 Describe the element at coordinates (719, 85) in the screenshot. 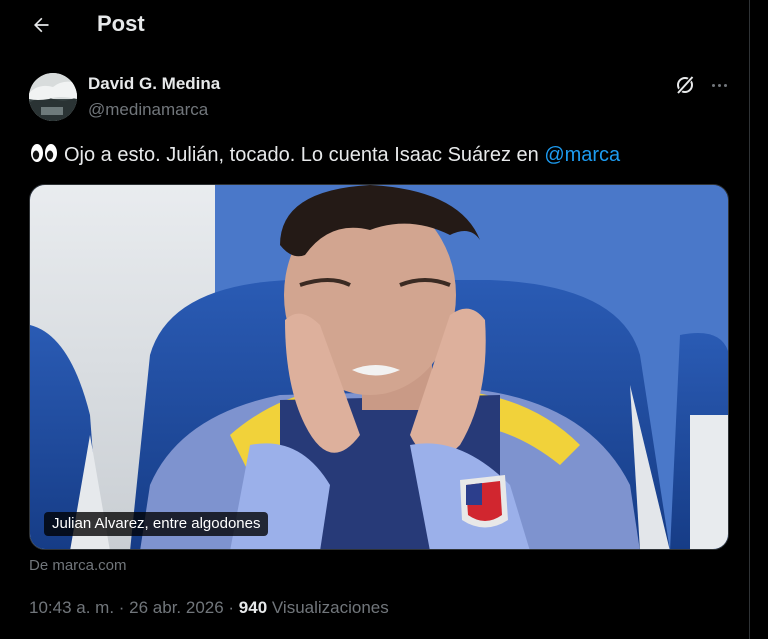

I see `more-button` at that location.